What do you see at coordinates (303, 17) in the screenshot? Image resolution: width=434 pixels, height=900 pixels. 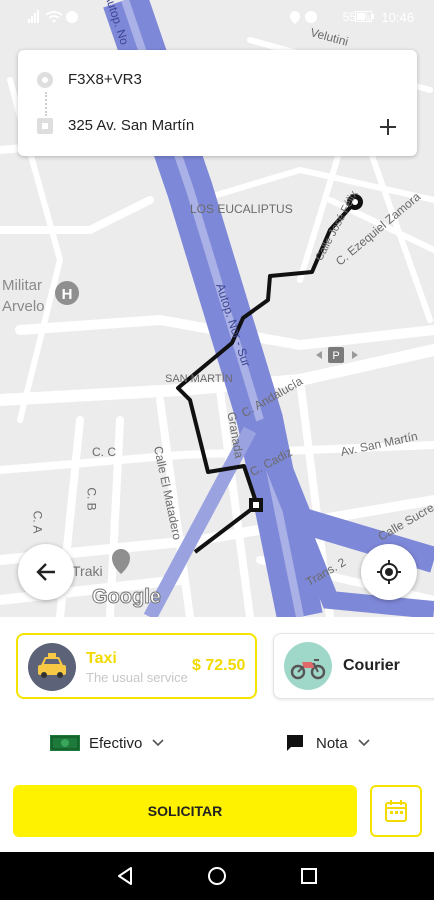 I see `location-icon` at bounding box center [303, 17].